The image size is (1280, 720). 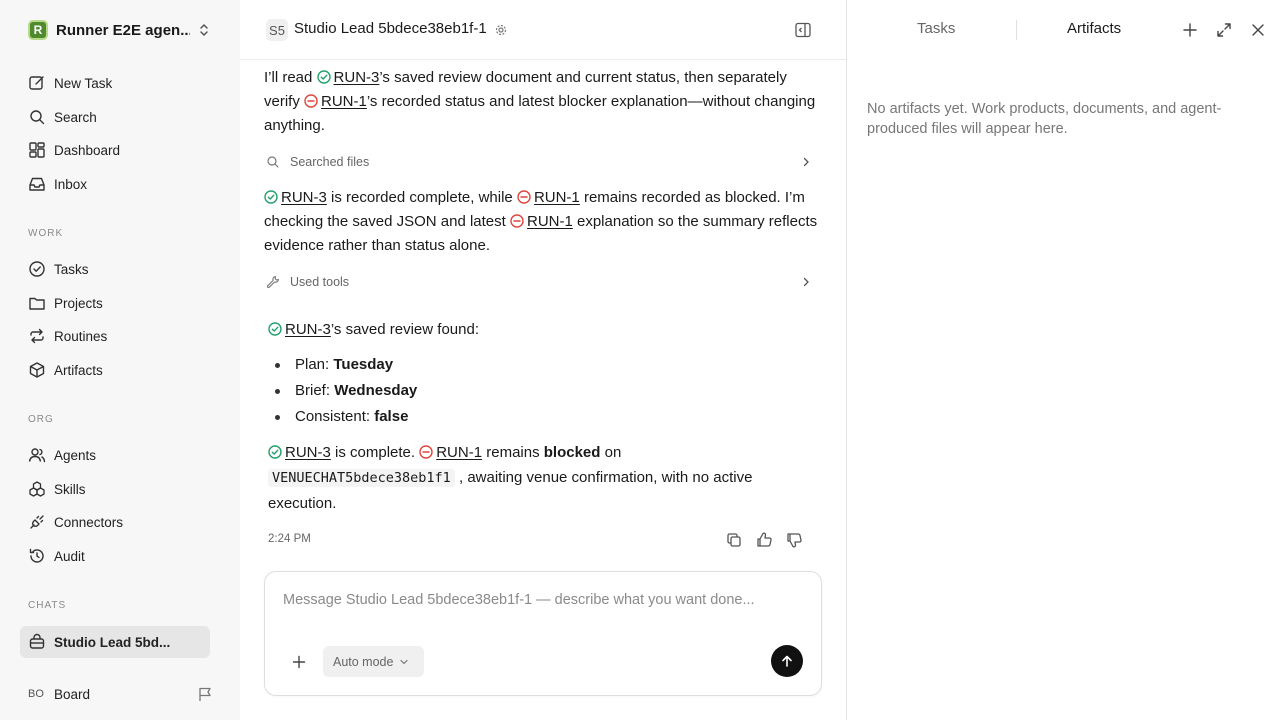 What do you see at coordinates (1258, 30) in the screenshot?
I see `close-icon` at bounding box center [1258, 30].